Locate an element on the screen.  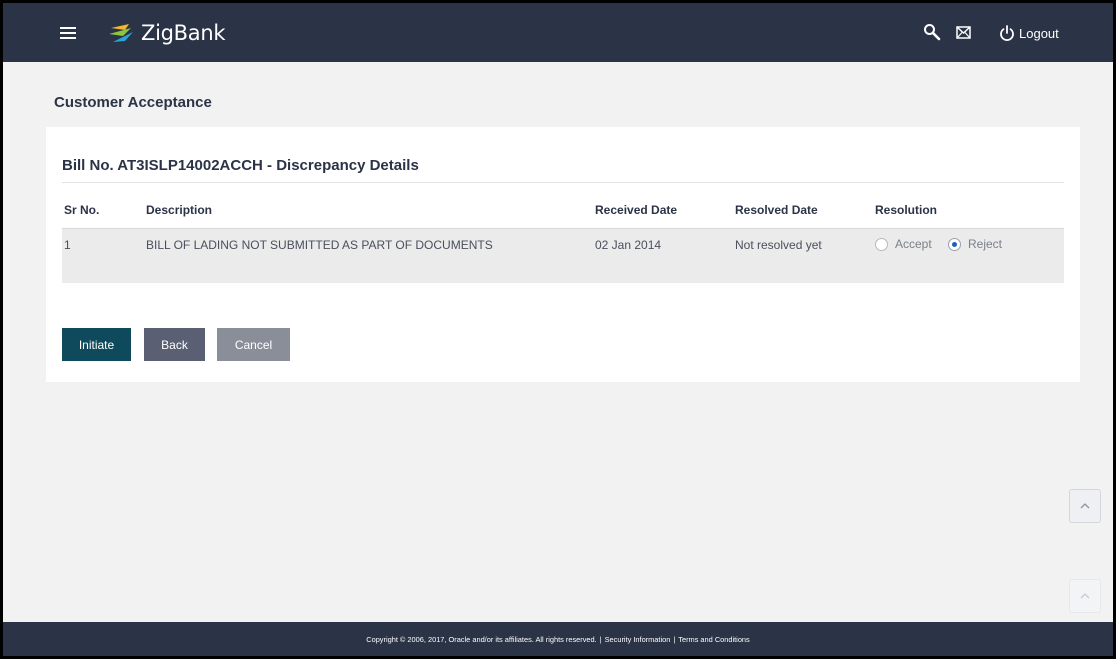
resolution-reject-radio: Reject is located at coordinates (975, 244).